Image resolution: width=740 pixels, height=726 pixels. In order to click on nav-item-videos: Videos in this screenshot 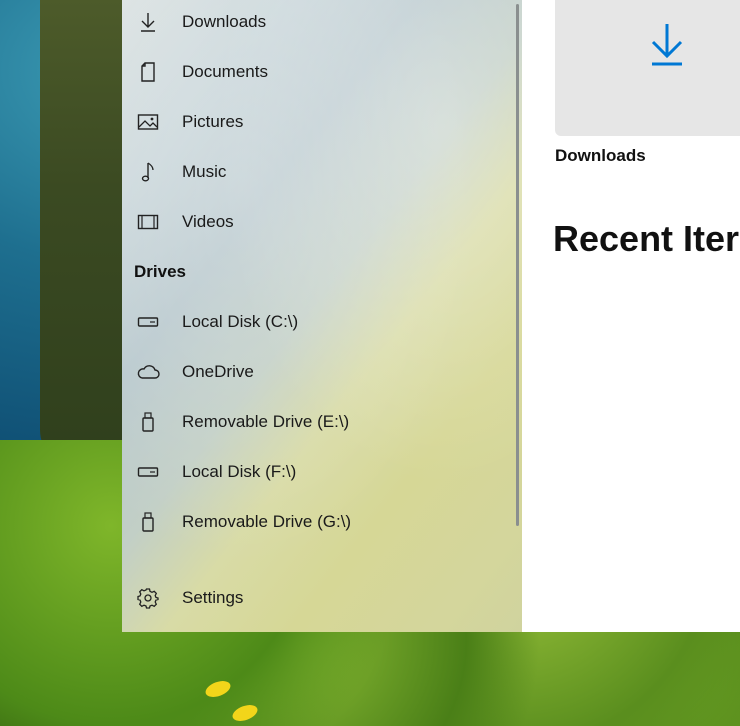, I will do `click(318, 222)`.